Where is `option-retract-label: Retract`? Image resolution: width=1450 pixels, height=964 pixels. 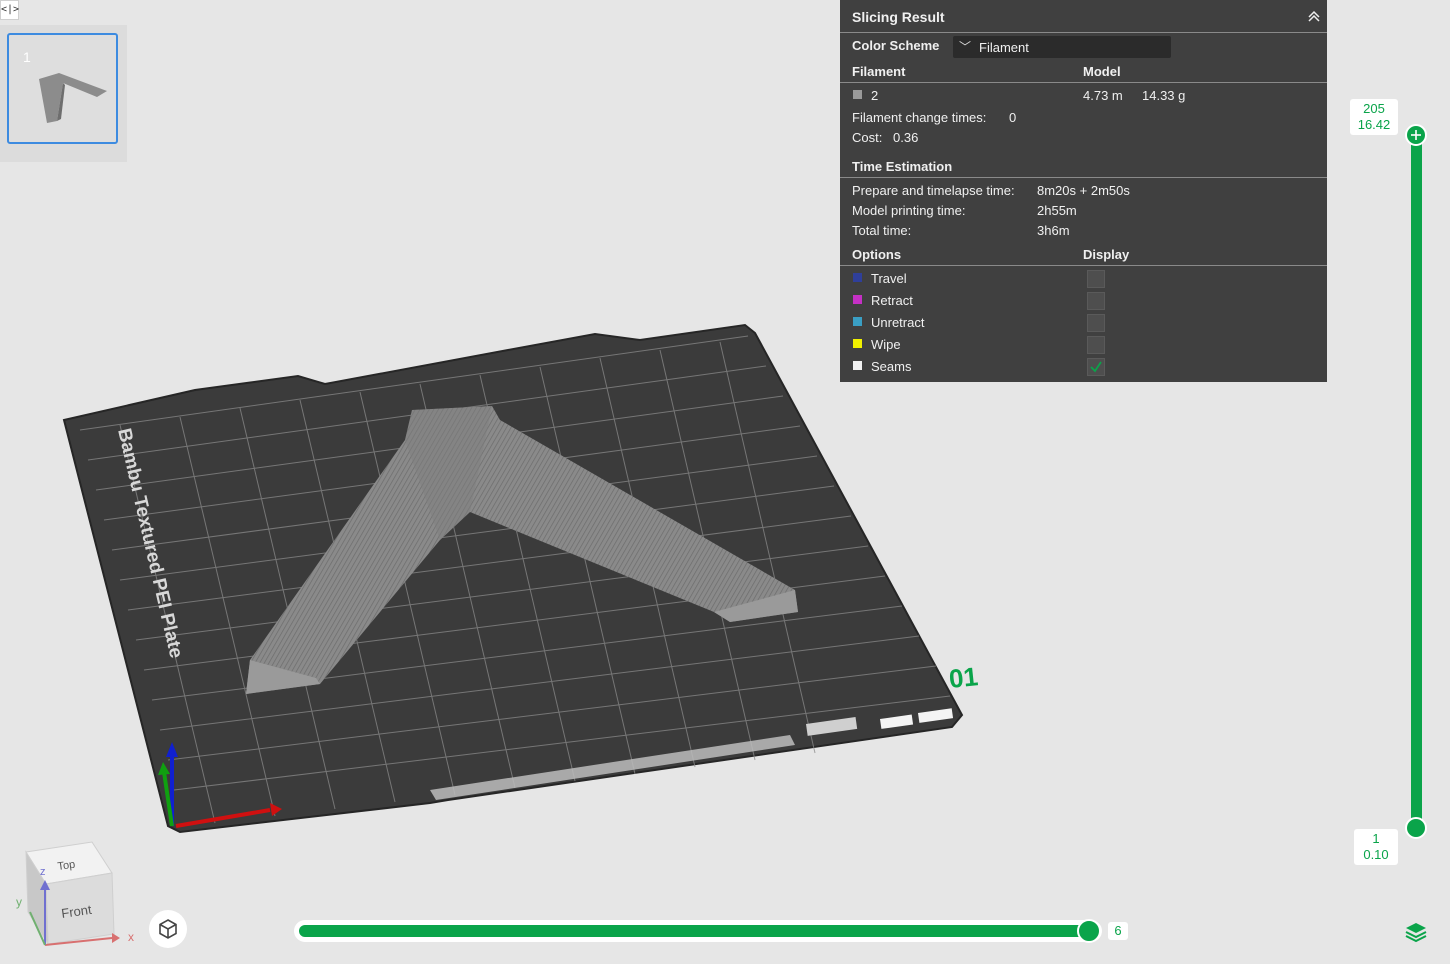
option-retract-label: Retract is located at coordinates (892, 300).